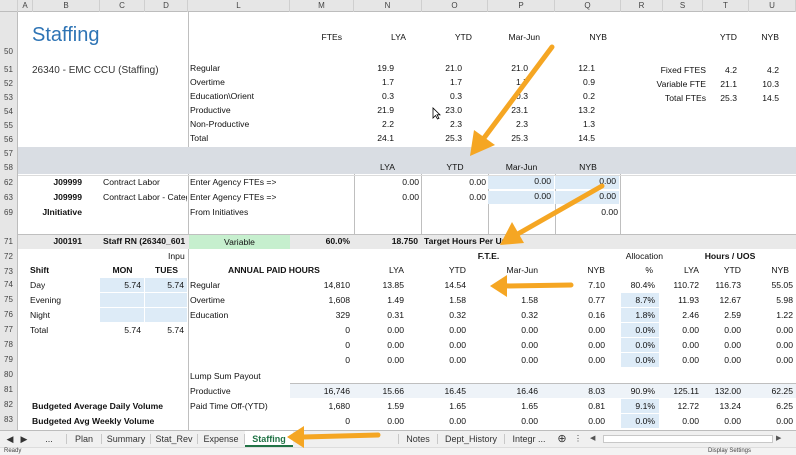 This screenshot has height=455, width=796. Describe the element at coordinates (764, 84) in the screenshot. I see `cell: 10.3` at that location.